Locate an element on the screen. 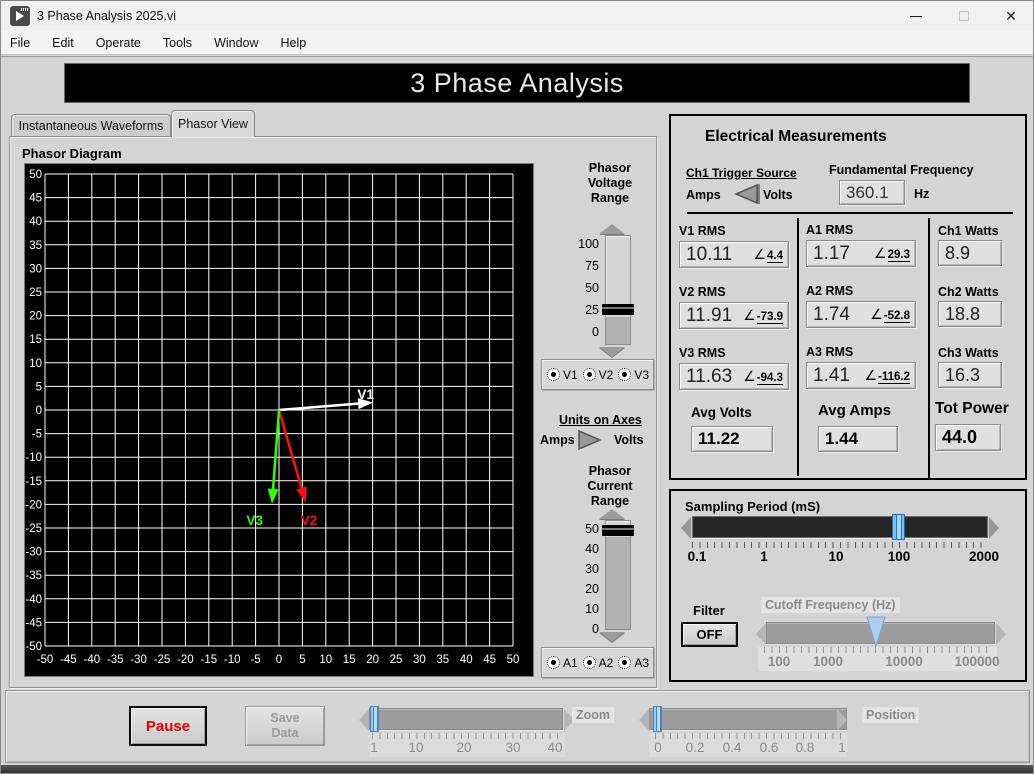 This screenshot has height=774, width=1034. maximize-button is located at coordinates (964, 16).